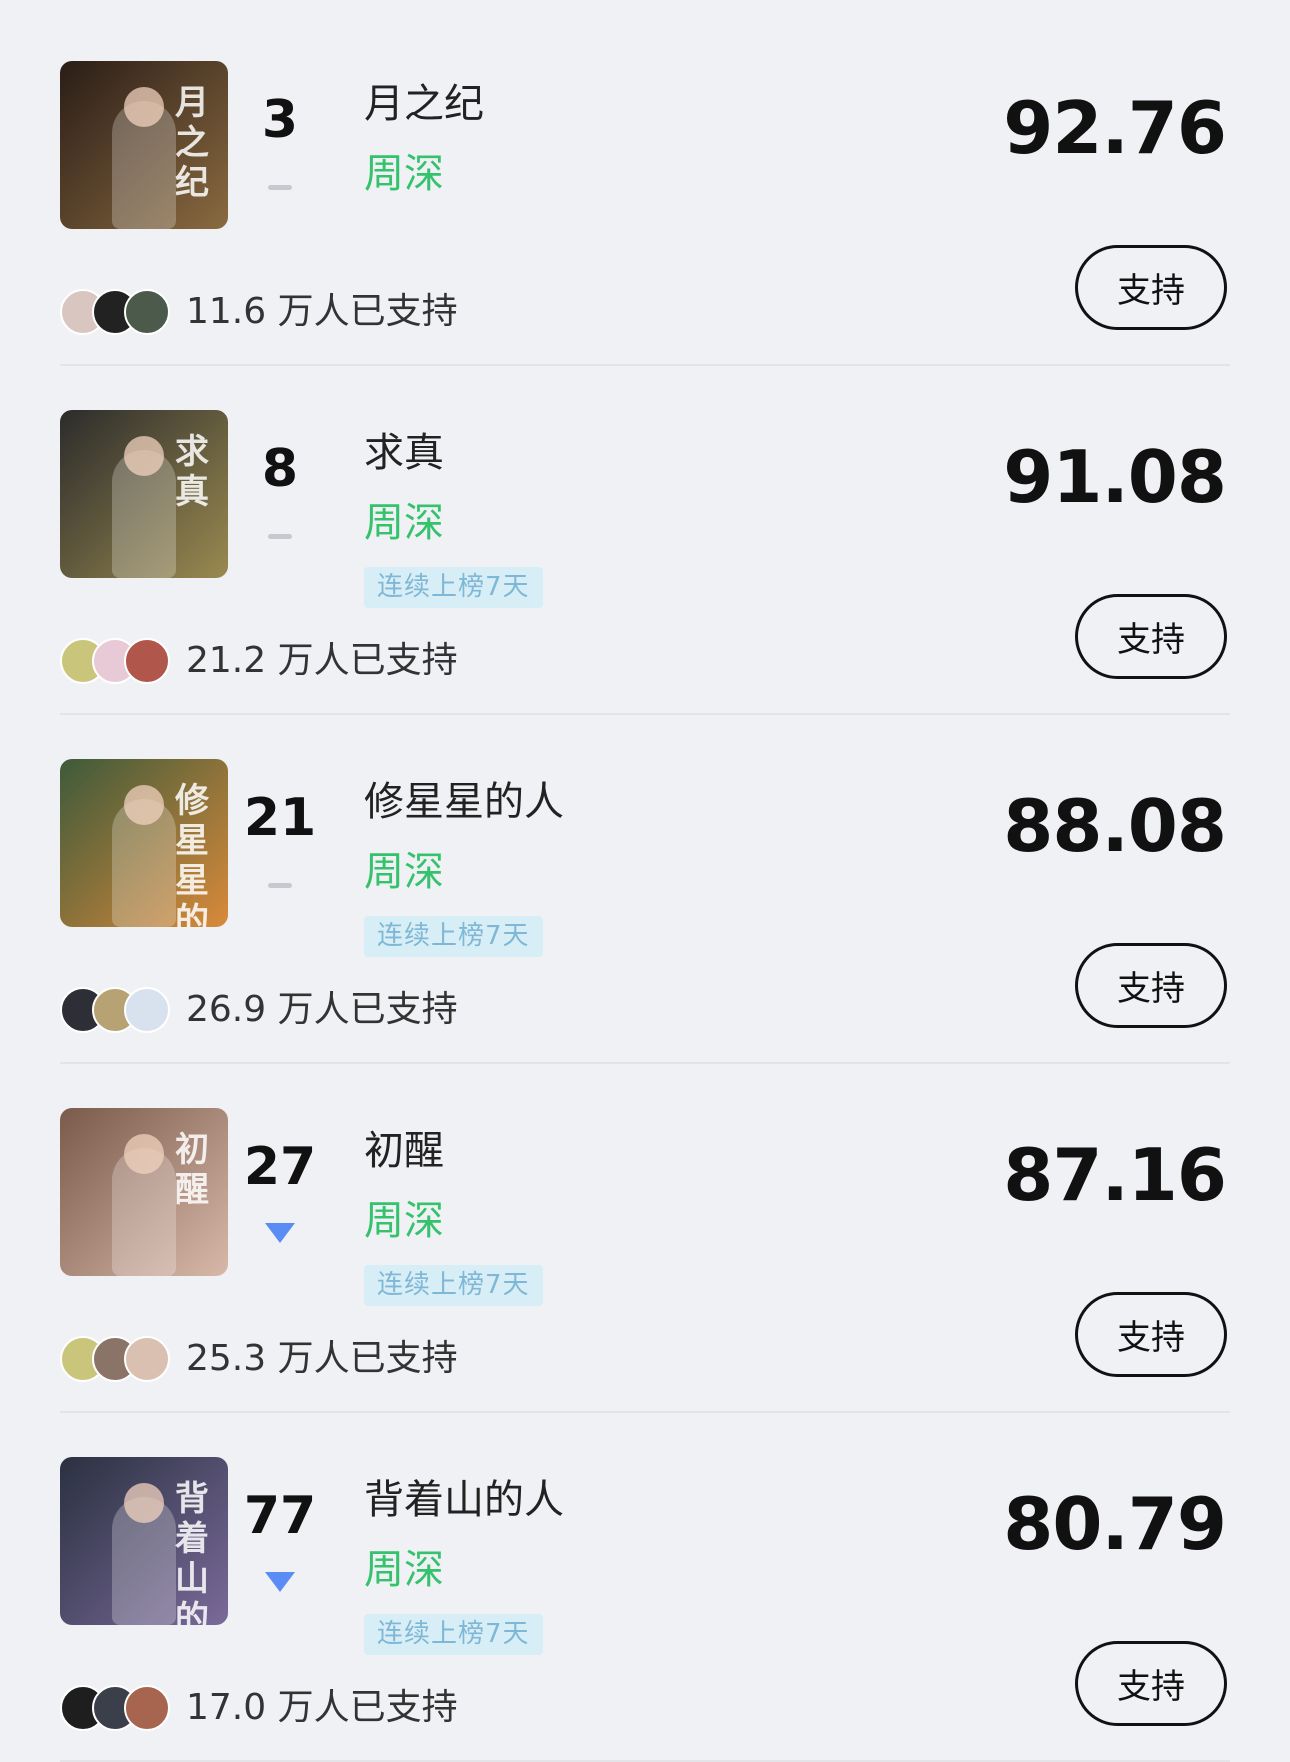 Image resolution: width=1290 pixels, height=1762 pixels. What do you see at coordinates (322, 311) in the screenshot?
I see `supporter-count: 11.6 万人已支持` at bounding box center [322, 311].